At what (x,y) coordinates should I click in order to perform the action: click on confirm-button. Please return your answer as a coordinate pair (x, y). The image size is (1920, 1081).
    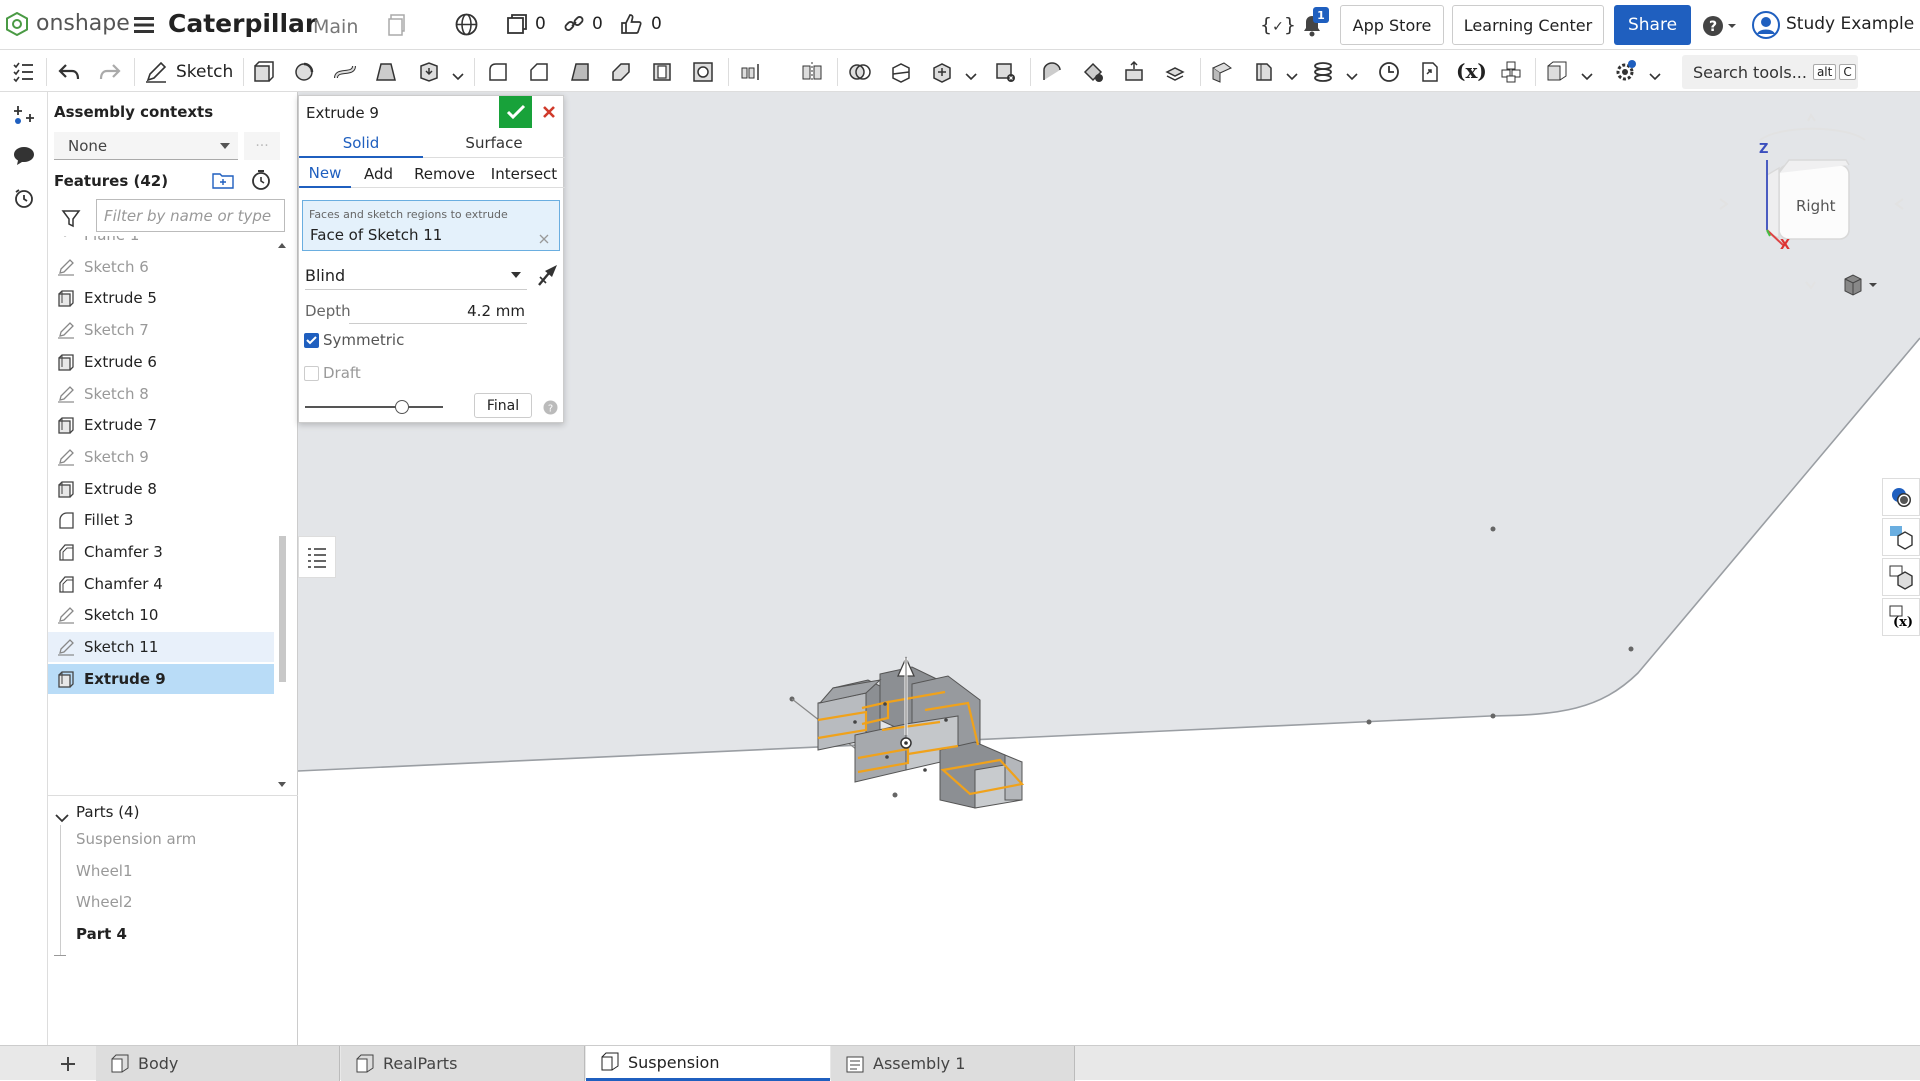
    Looking at the image, I should click on (515, 112).